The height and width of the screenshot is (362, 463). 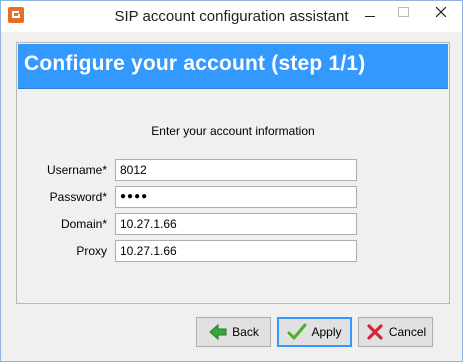 I want to click on apply-label: Apply, so click(x=326, y=332).